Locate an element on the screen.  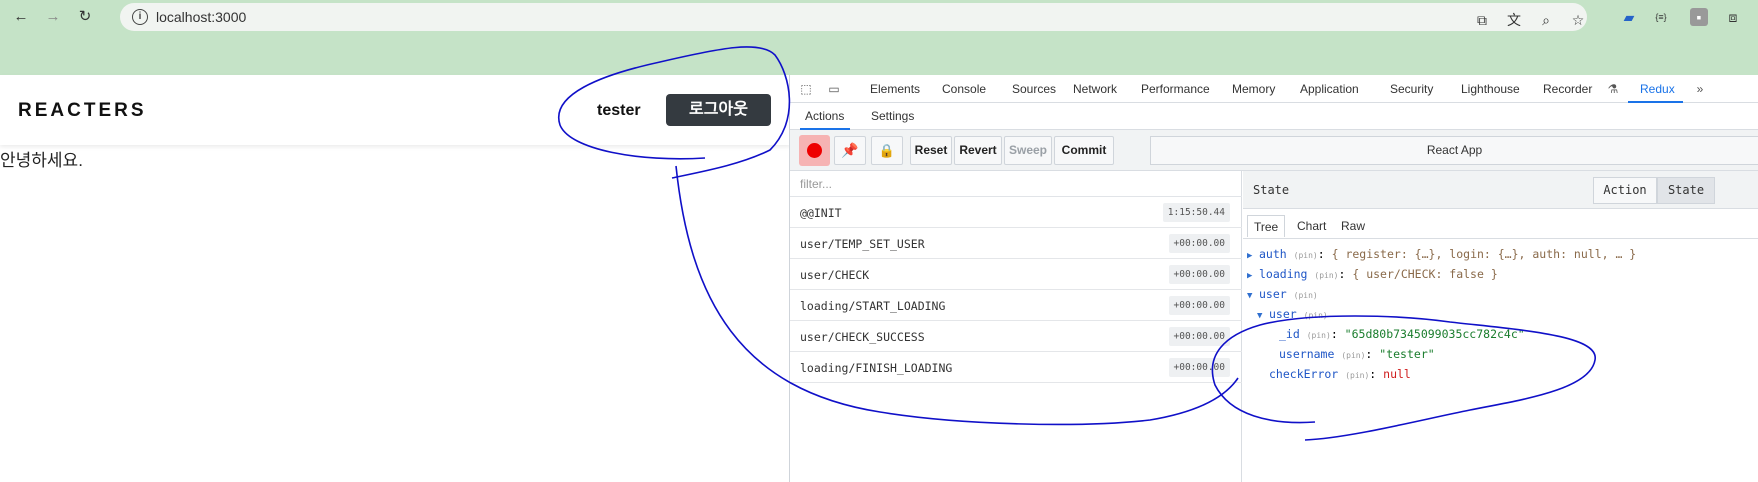
inspect-element-icon: ⬚ is located at coordinates (806, 89).